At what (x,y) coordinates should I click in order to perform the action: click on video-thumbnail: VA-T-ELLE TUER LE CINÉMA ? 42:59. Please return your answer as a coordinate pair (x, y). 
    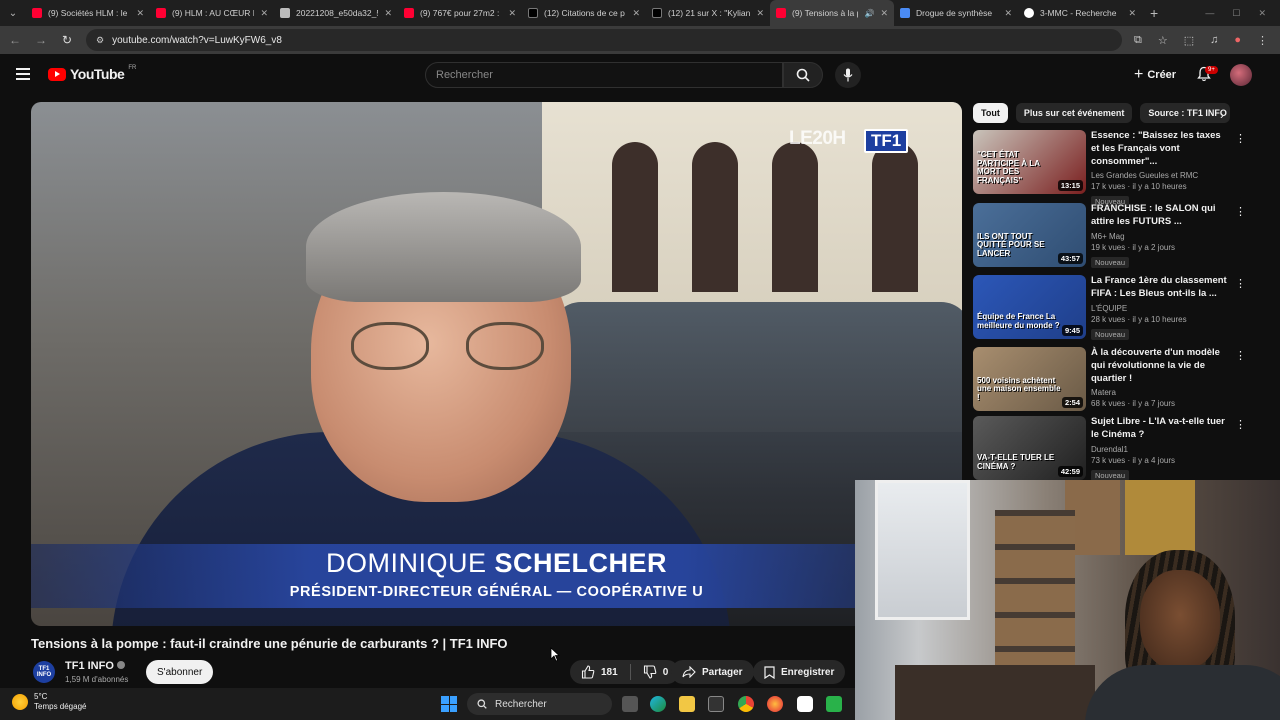
    Looking at the image, I should click on (1029, 448).